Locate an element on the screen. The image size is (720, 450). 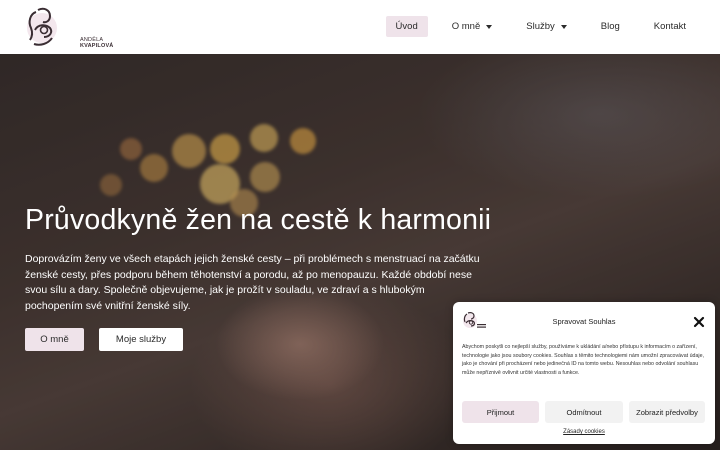
nav-item-kontakt: Kontakt is located at coordinates (670, 26).